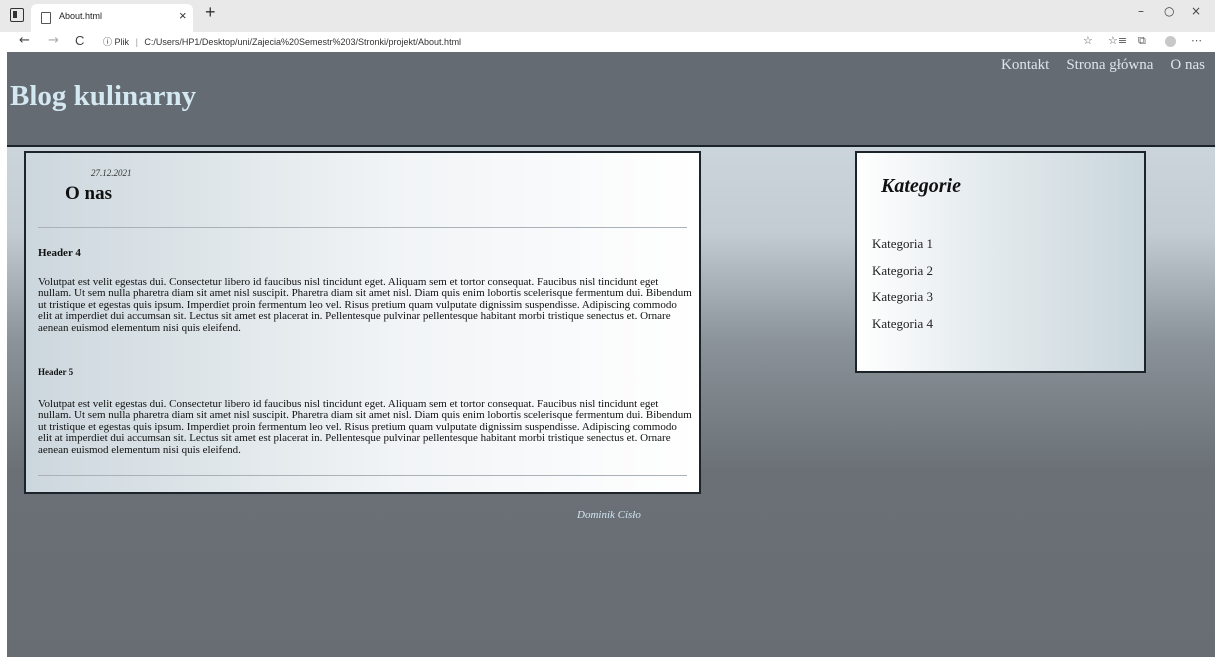 This screenshot has height=657, width=1215. I want to click on address-prefix: Plik, so click(122, 42).